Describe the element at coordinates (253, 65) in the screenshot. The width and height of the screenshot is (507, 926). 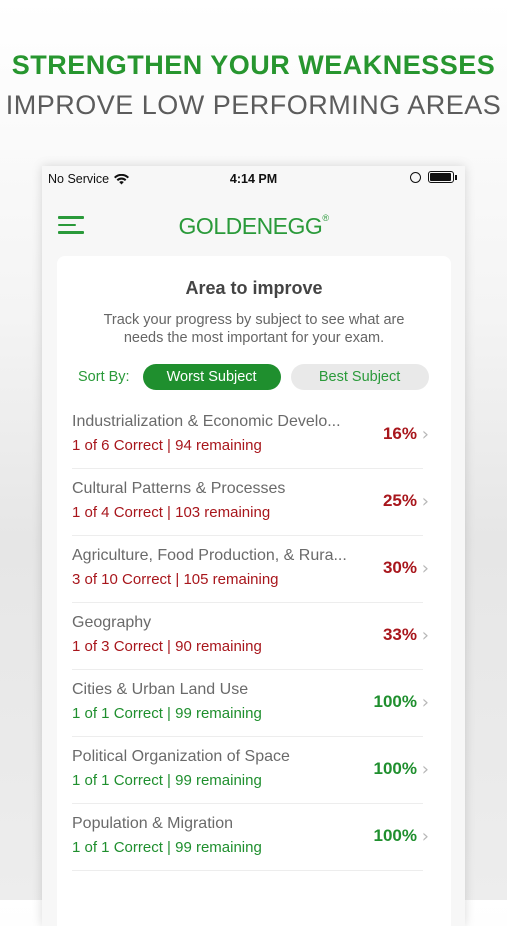
I see `promo-title: STRENGTHEN YOUR WEAKNESSES` at that location.